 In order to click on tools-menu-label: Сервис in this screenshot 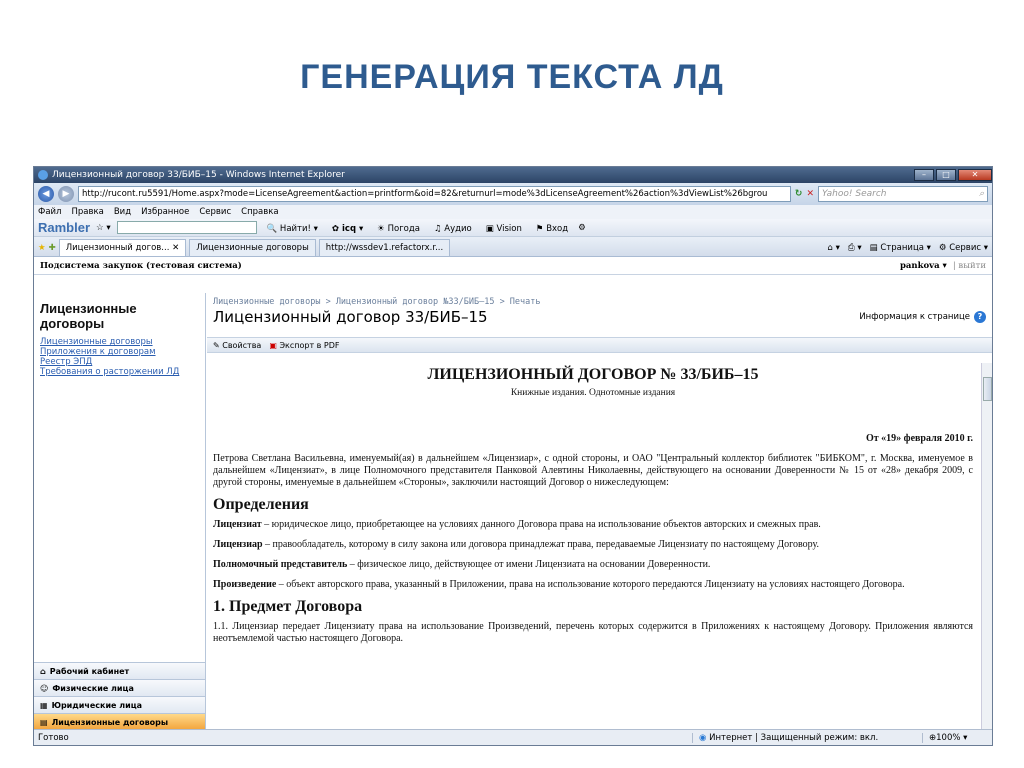, I will do `click(965, 247)`.